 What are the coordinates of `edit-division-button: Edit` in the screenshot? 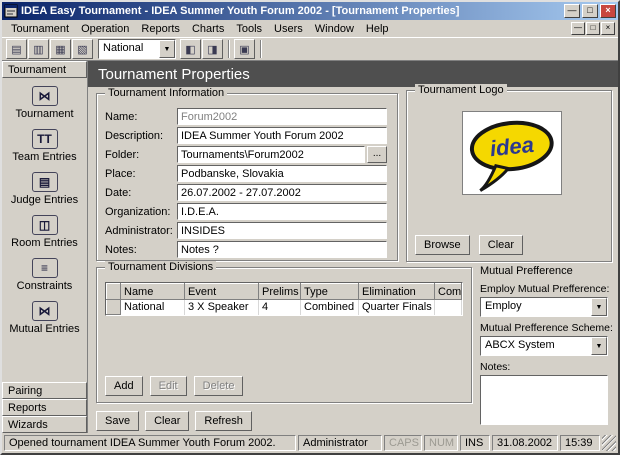 It's located at (168, 386).